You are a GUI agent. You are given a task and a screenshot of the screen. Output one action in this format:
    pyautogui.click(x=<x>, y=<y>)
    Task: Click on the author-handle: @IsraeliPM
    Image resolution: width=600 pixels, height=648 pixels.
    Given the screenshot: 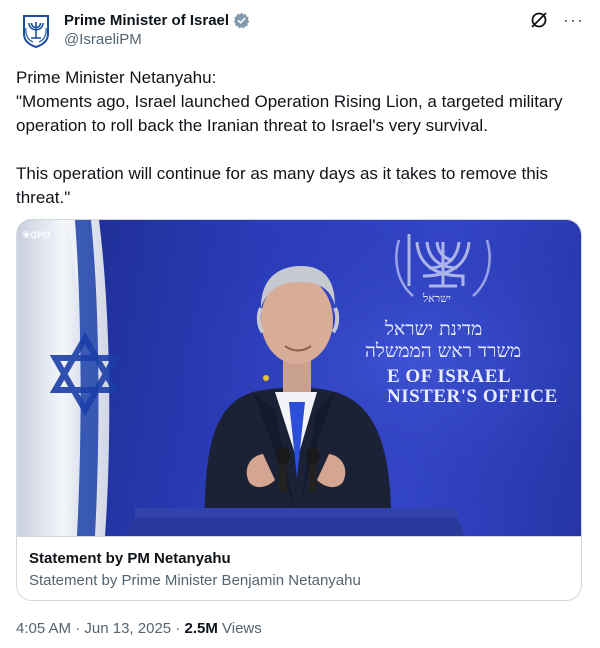 What is the action you would take?
    pyautogui.click(x=157, y=40)
    